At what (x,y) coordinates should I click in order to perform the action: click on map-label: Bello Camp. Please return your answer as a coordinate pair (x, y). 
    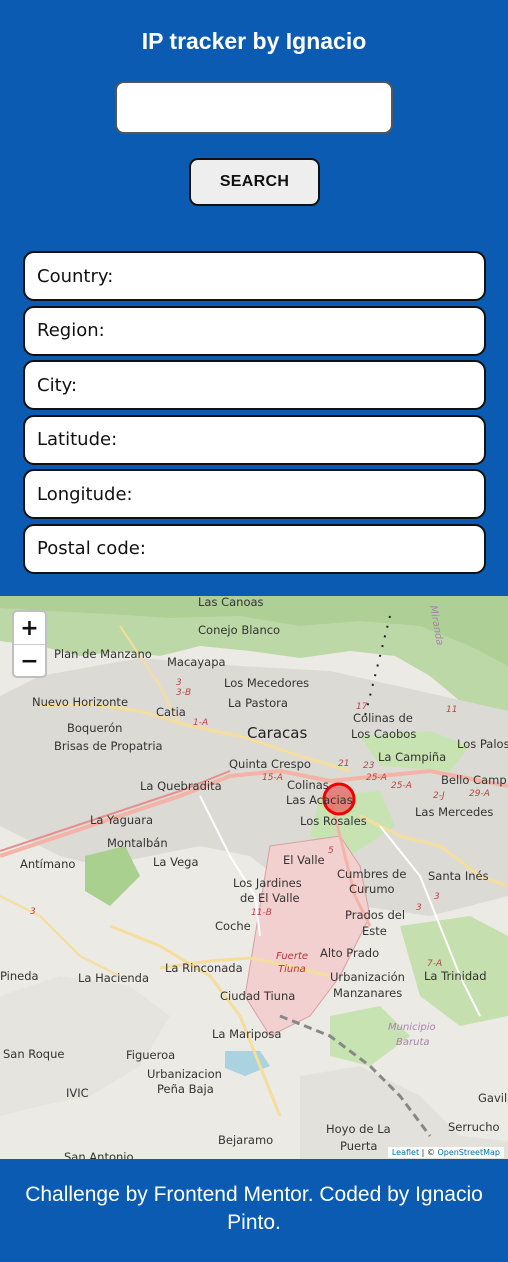
    Looking at the image, I should click on (474, 780).